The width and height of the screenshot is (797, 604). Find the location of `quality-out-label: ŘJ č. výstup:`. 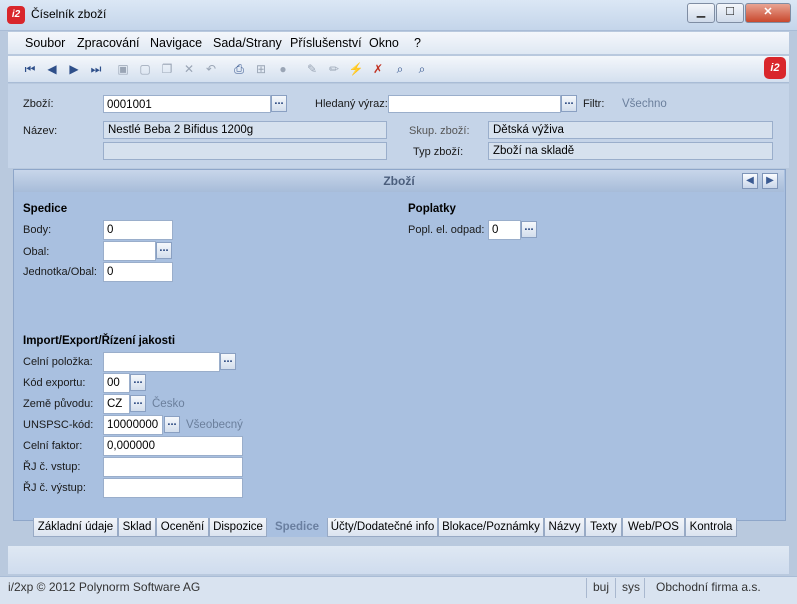

quality-out-label: ŘJ č. výstup: is located at coordinates (54, 488).